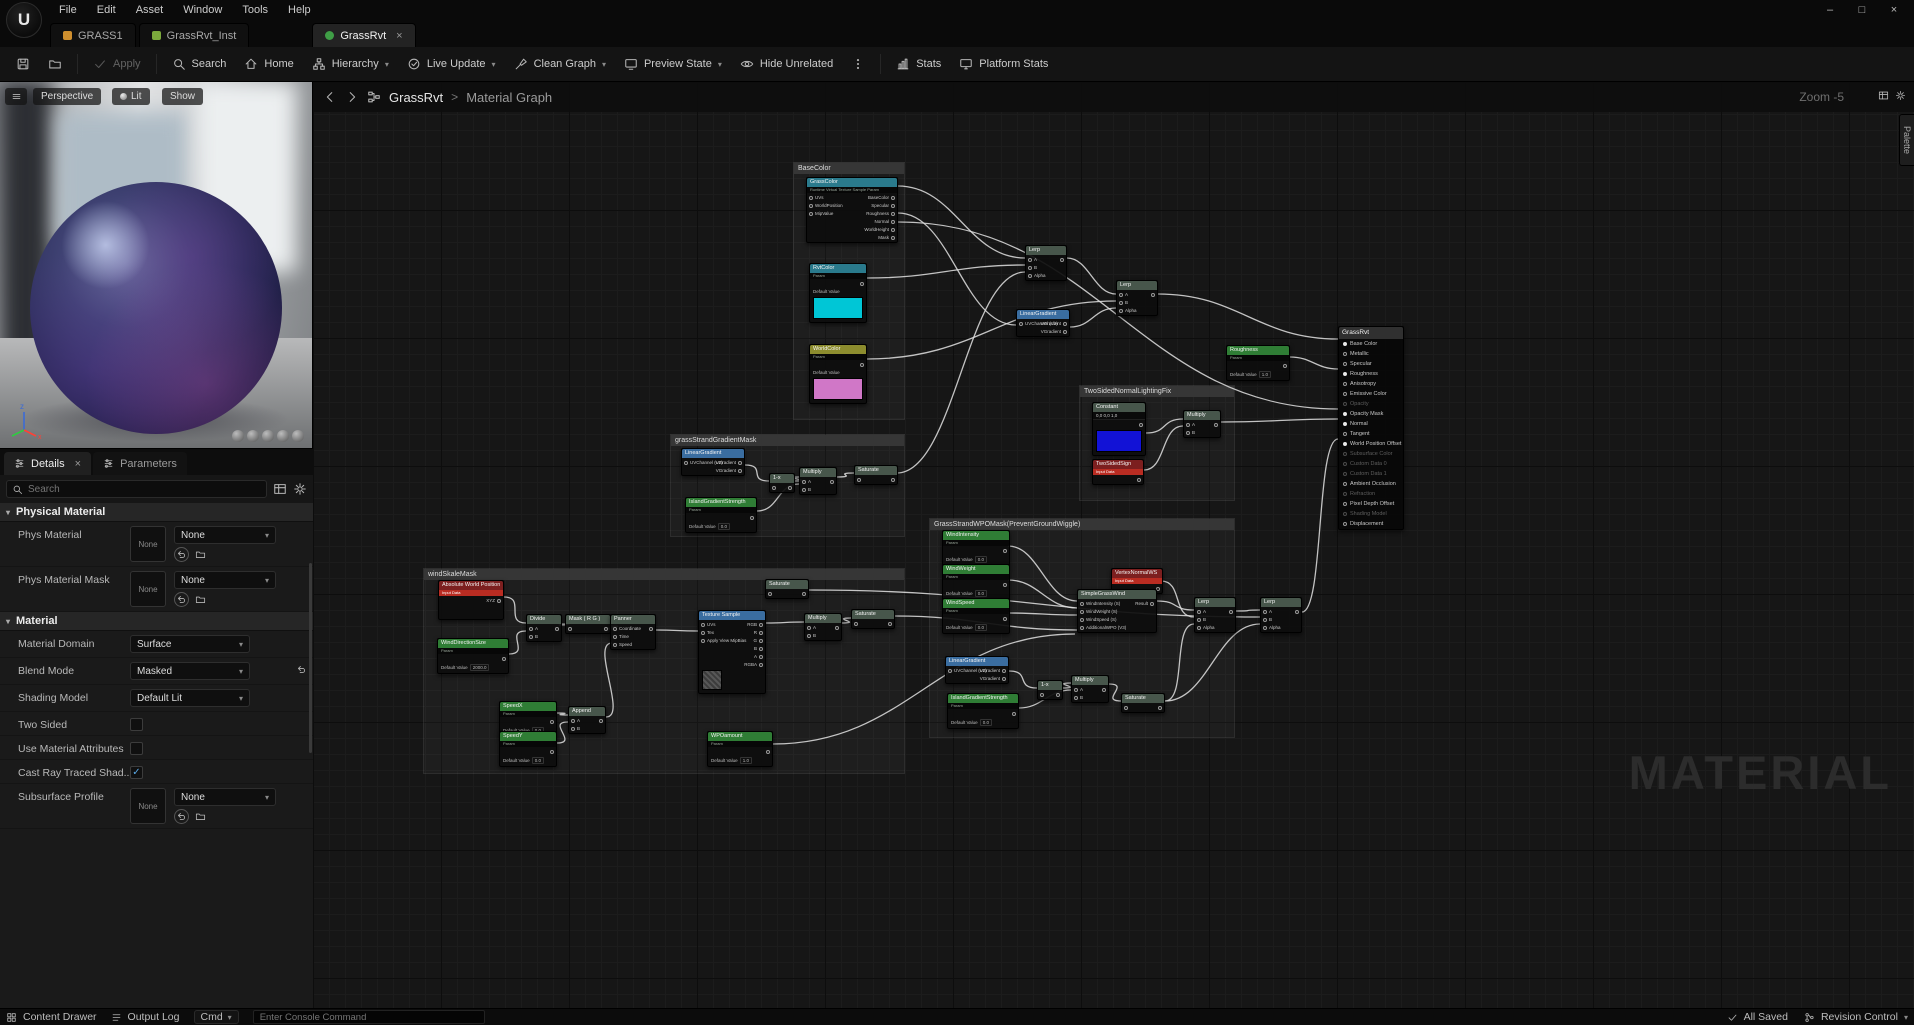 The width and height of the screenshot is (1914, 1025). What do you see at coordinates (1371, 344) in the screenshot?
I see `pin-base-color: Base Color` at bounding box center [1371, 344].